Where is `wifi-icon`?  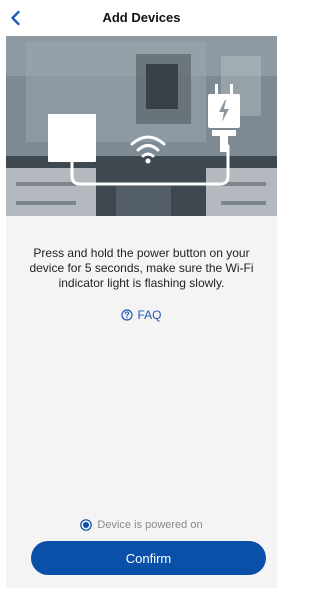
wifi-icon is located at coordinates (148, 149).